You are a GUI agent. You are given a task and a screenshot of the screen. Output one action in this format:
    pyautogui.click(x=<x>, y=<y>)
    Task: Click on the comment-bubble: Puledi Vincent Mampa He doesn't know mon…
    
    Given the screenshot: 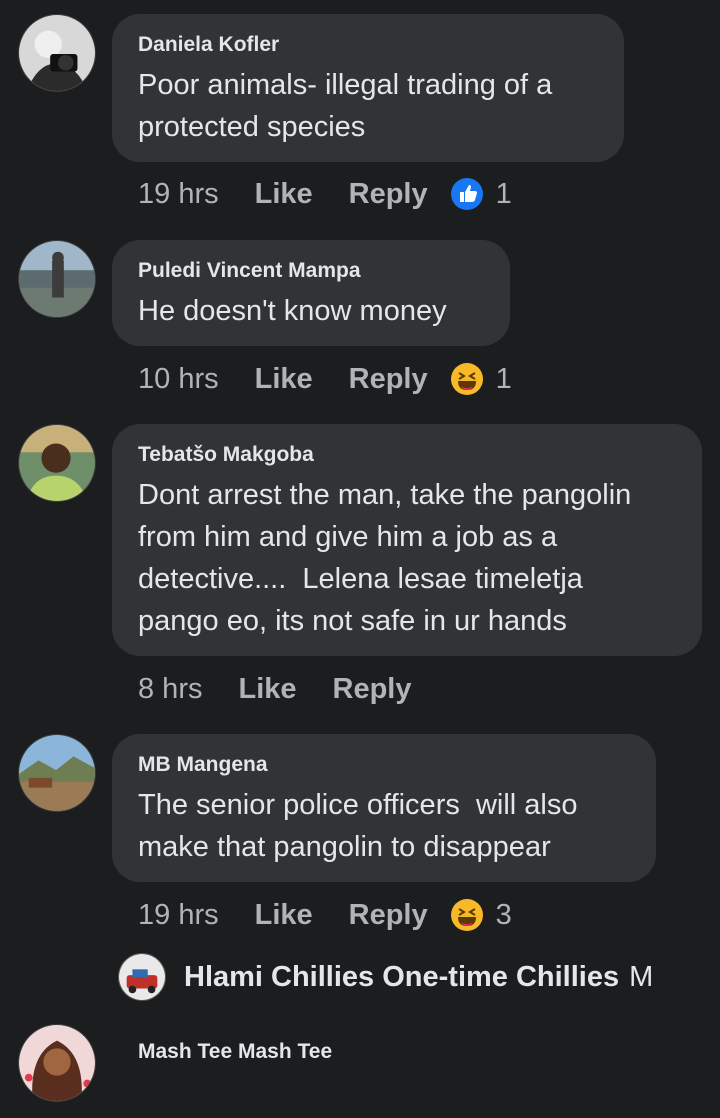 What is the action you would take?
    pyautogui.click(x=311, y=293)
    